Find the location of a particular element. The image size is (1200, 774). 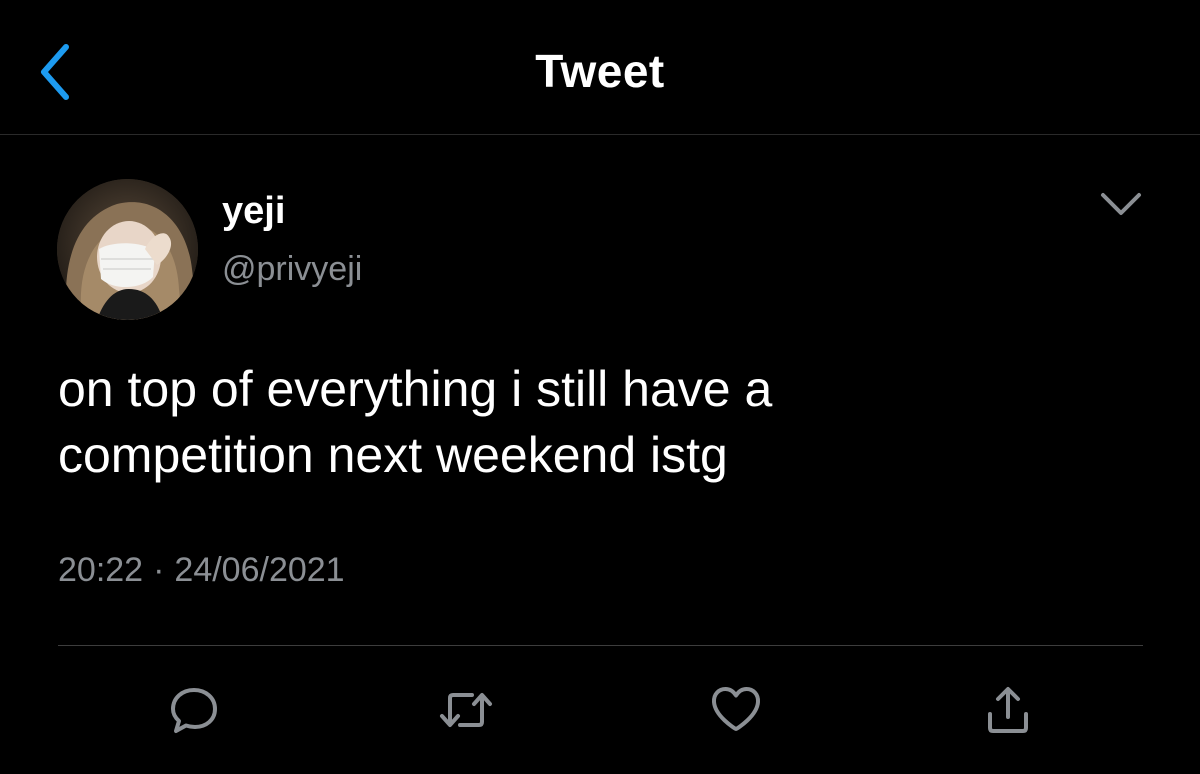

page-title: Tweet is located at coordinates (600, 71).